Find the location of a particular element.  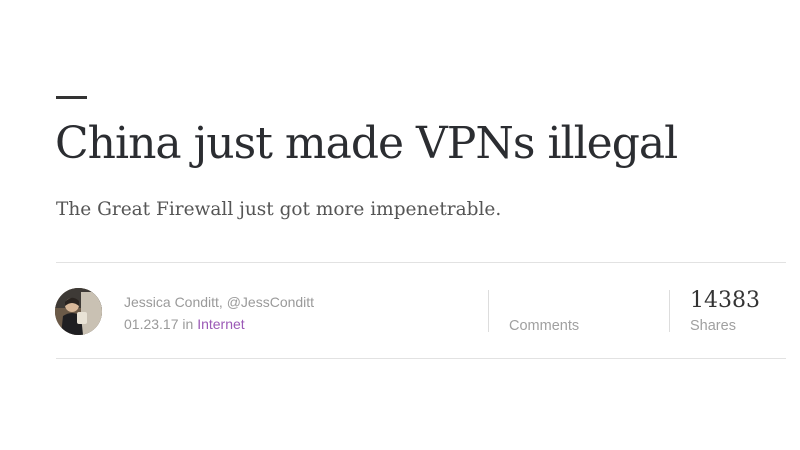

shares-count: 14383 is located at coordinates (725, 300).